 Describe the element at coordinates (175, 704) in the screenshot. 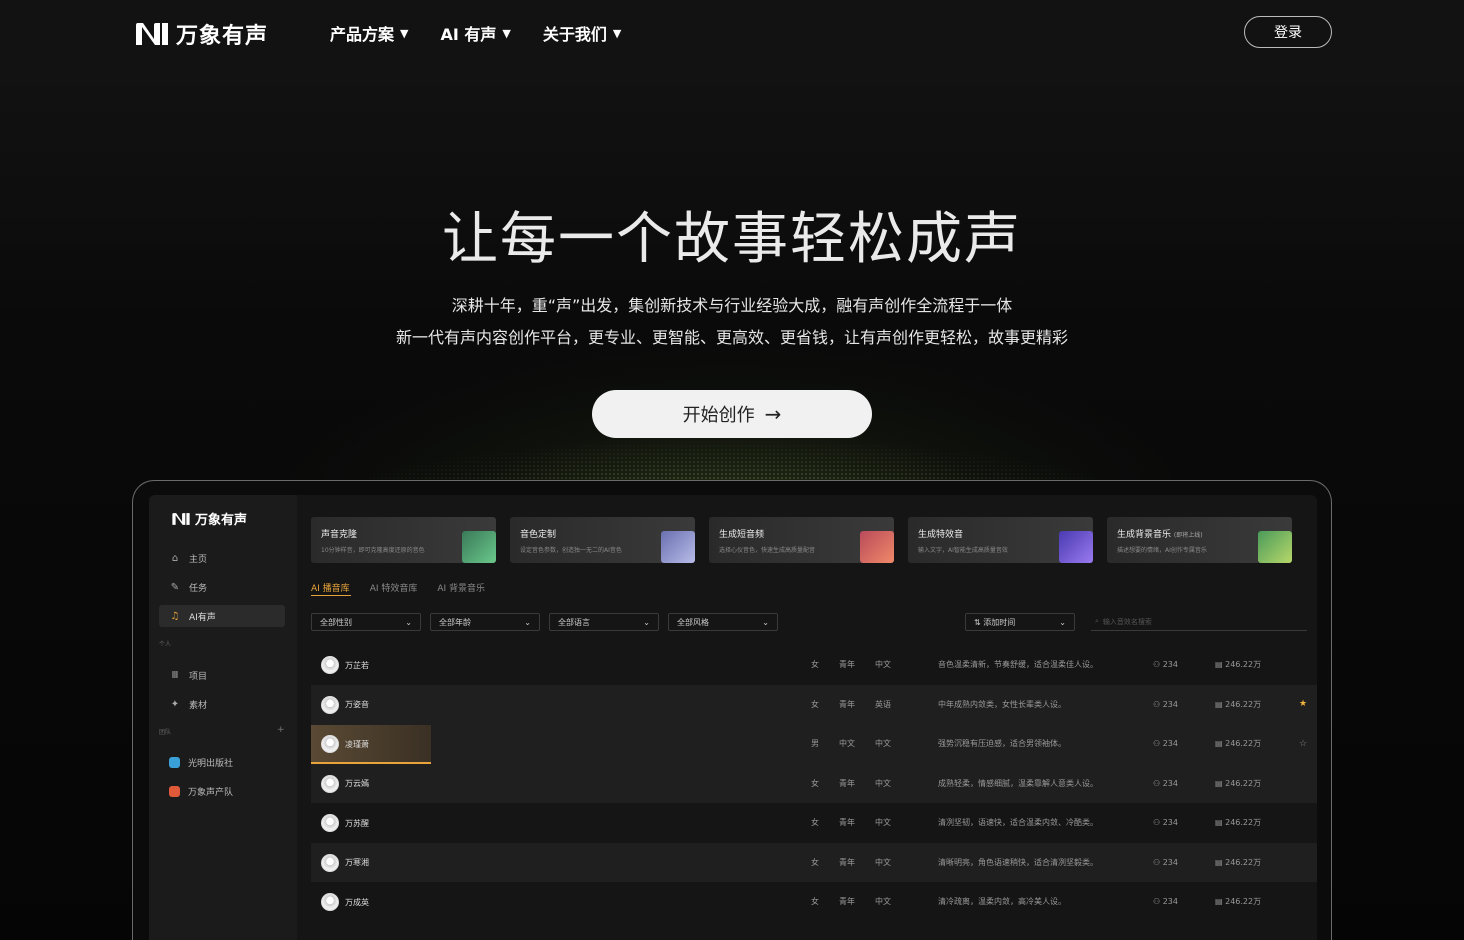

I see `assets-icon: ✦` at that location.